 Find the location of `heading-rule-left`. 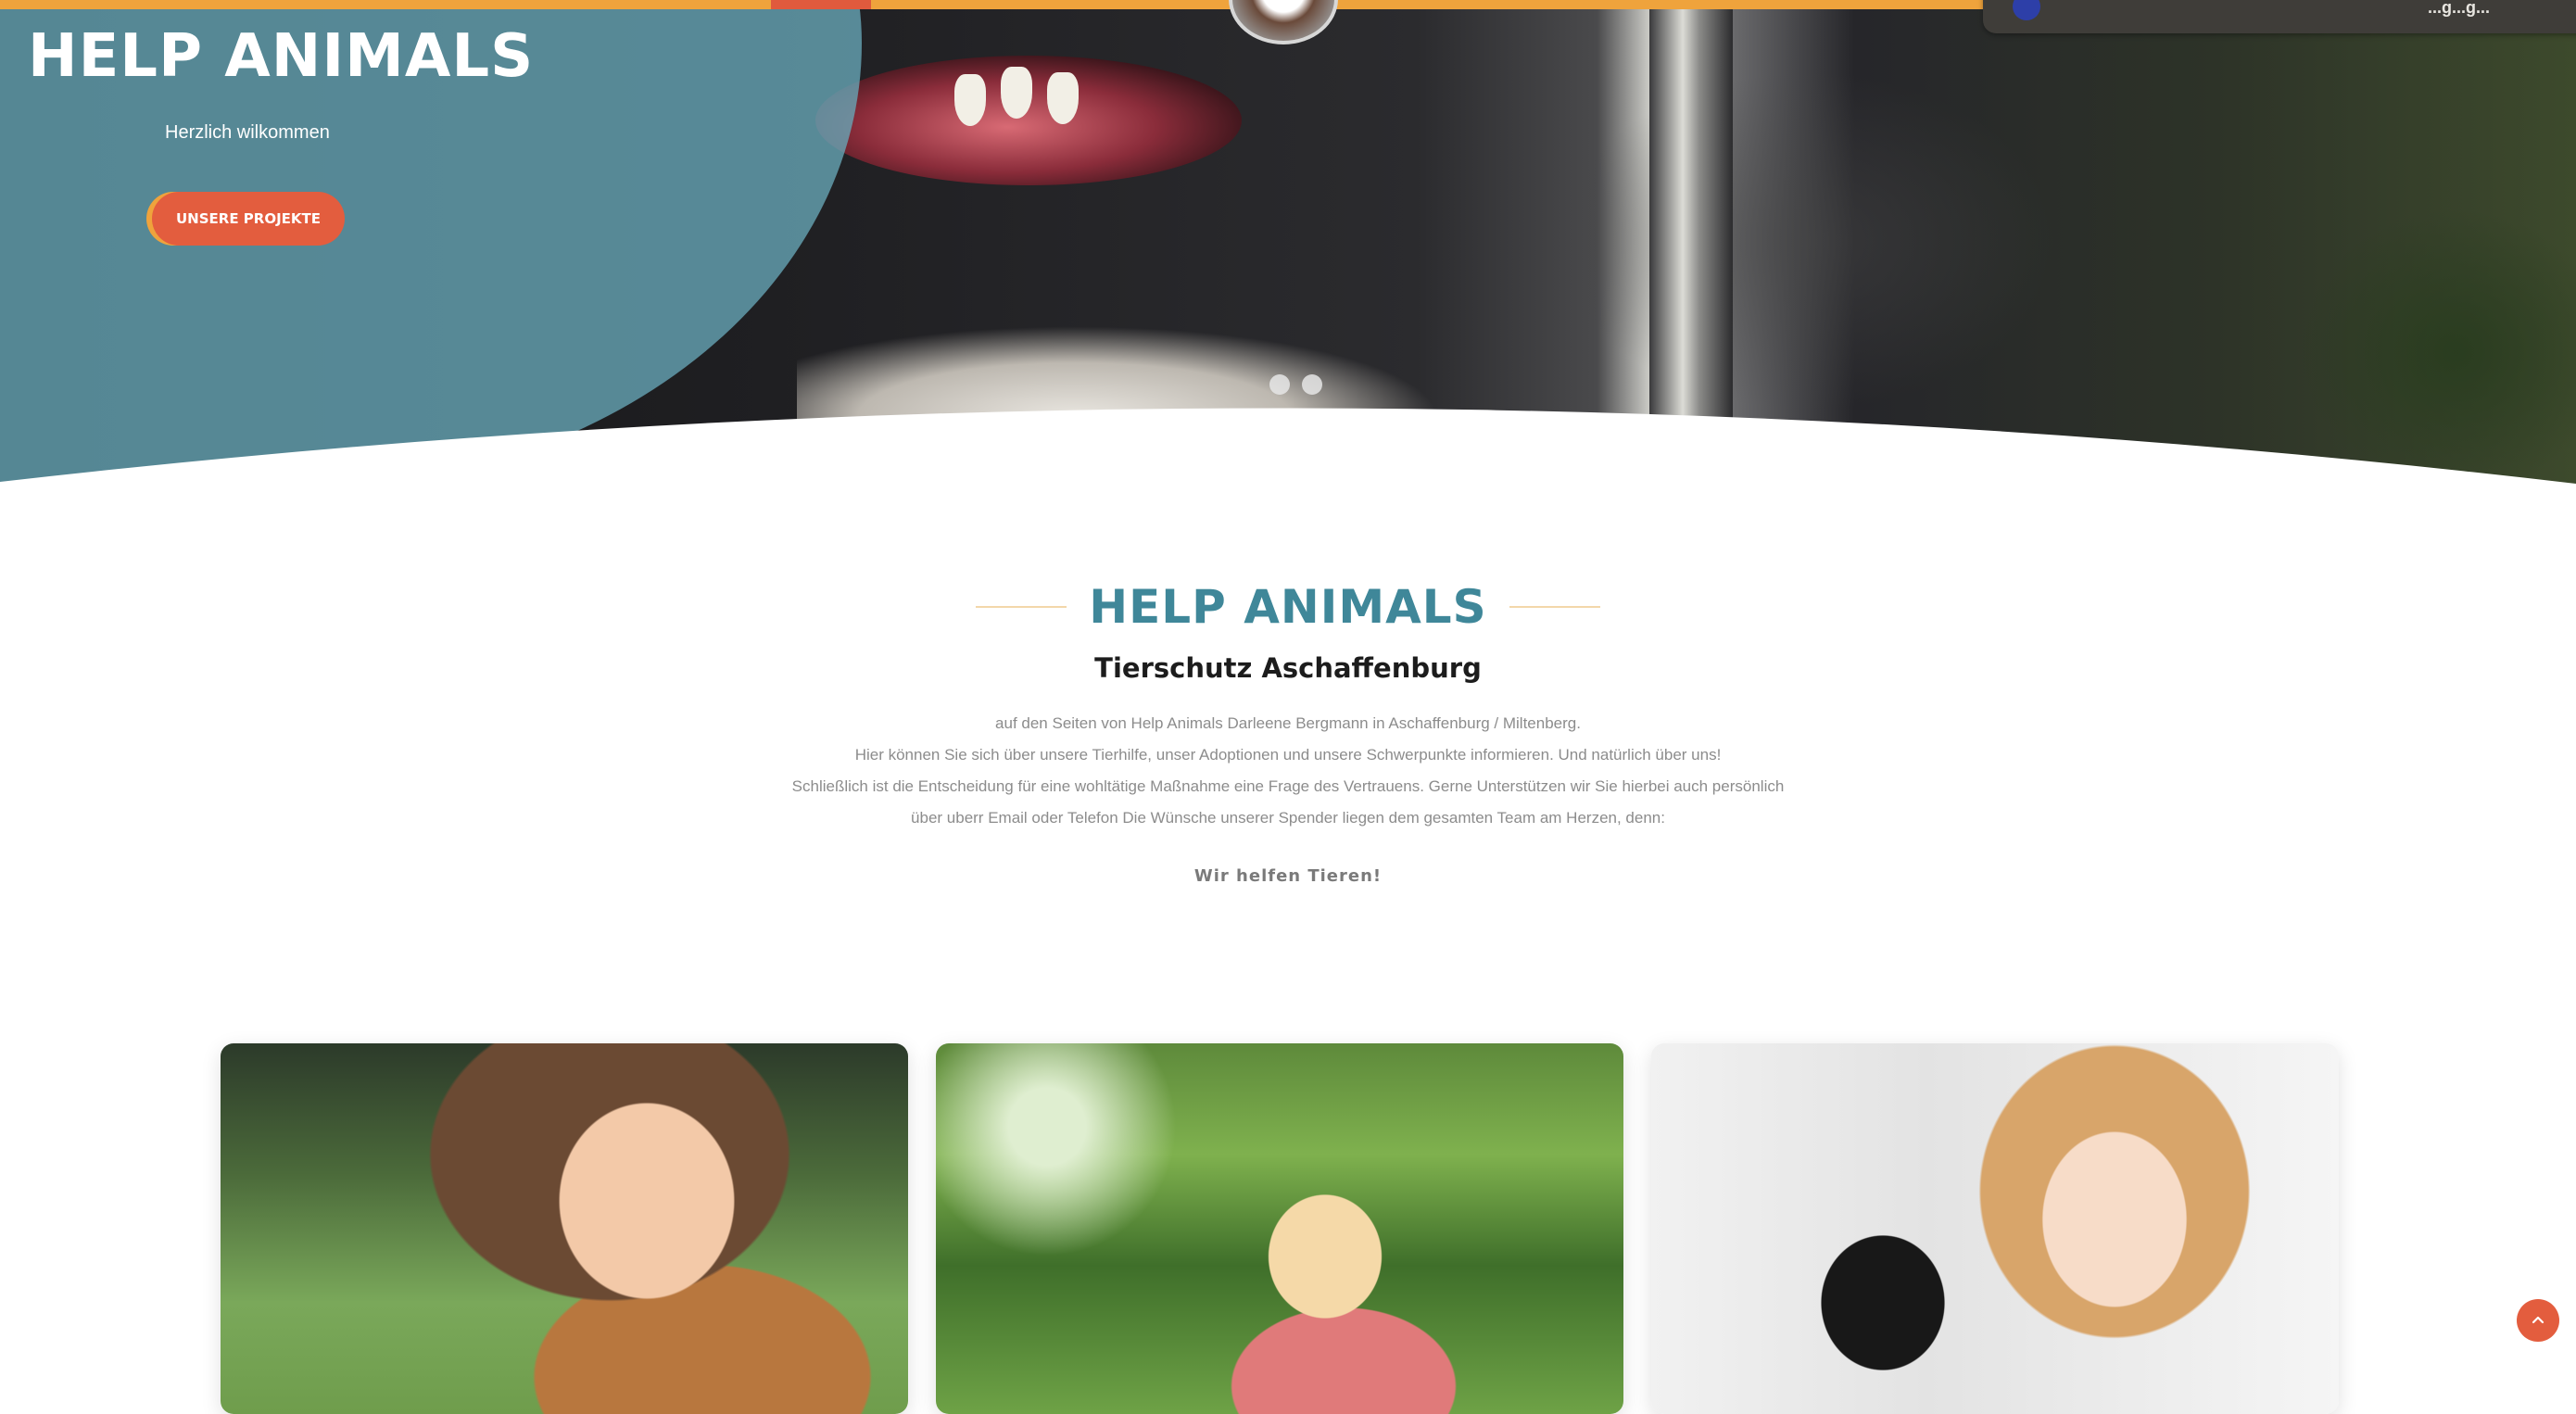

heading-rule-left is located at coordinates (1022, 607).